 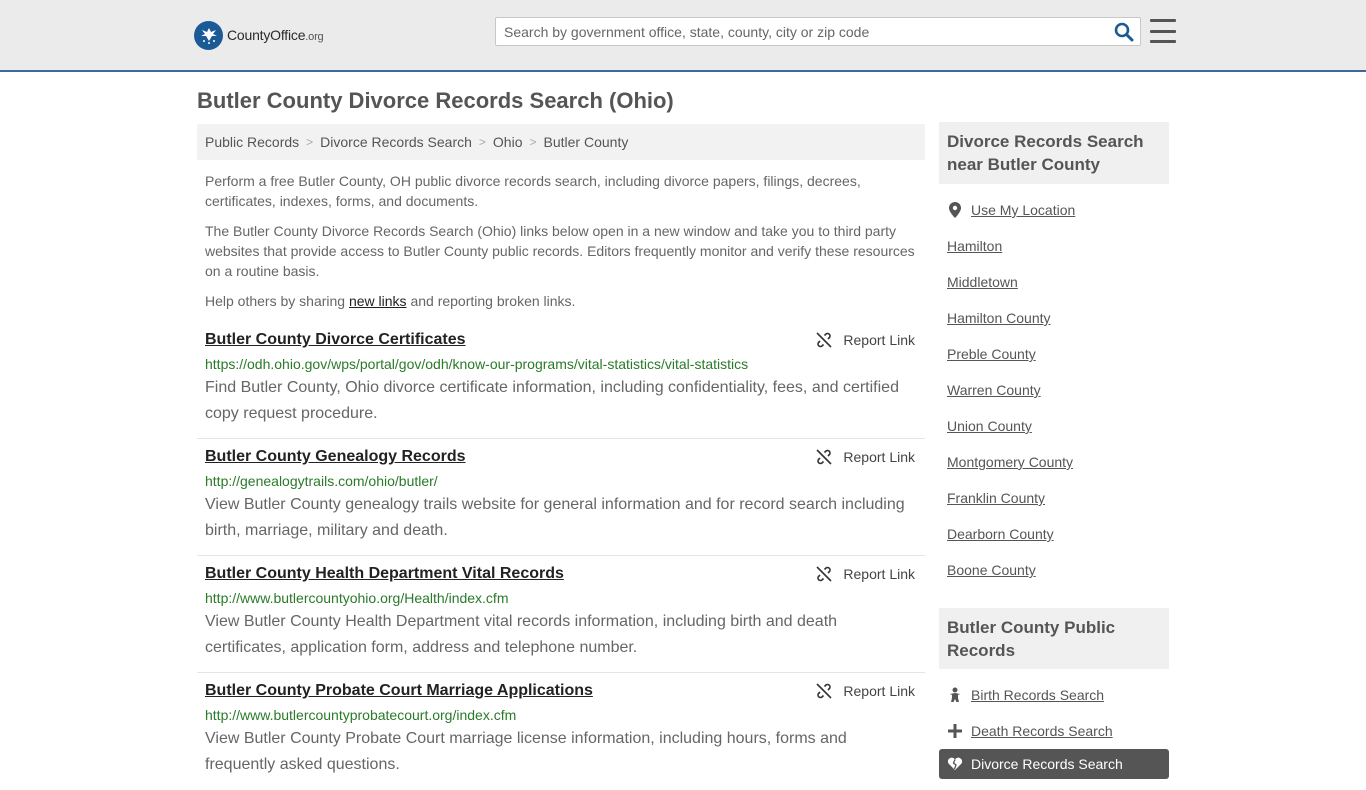 I want to click on nearby-link: Montgomery County, so click(x=1010, y=462).